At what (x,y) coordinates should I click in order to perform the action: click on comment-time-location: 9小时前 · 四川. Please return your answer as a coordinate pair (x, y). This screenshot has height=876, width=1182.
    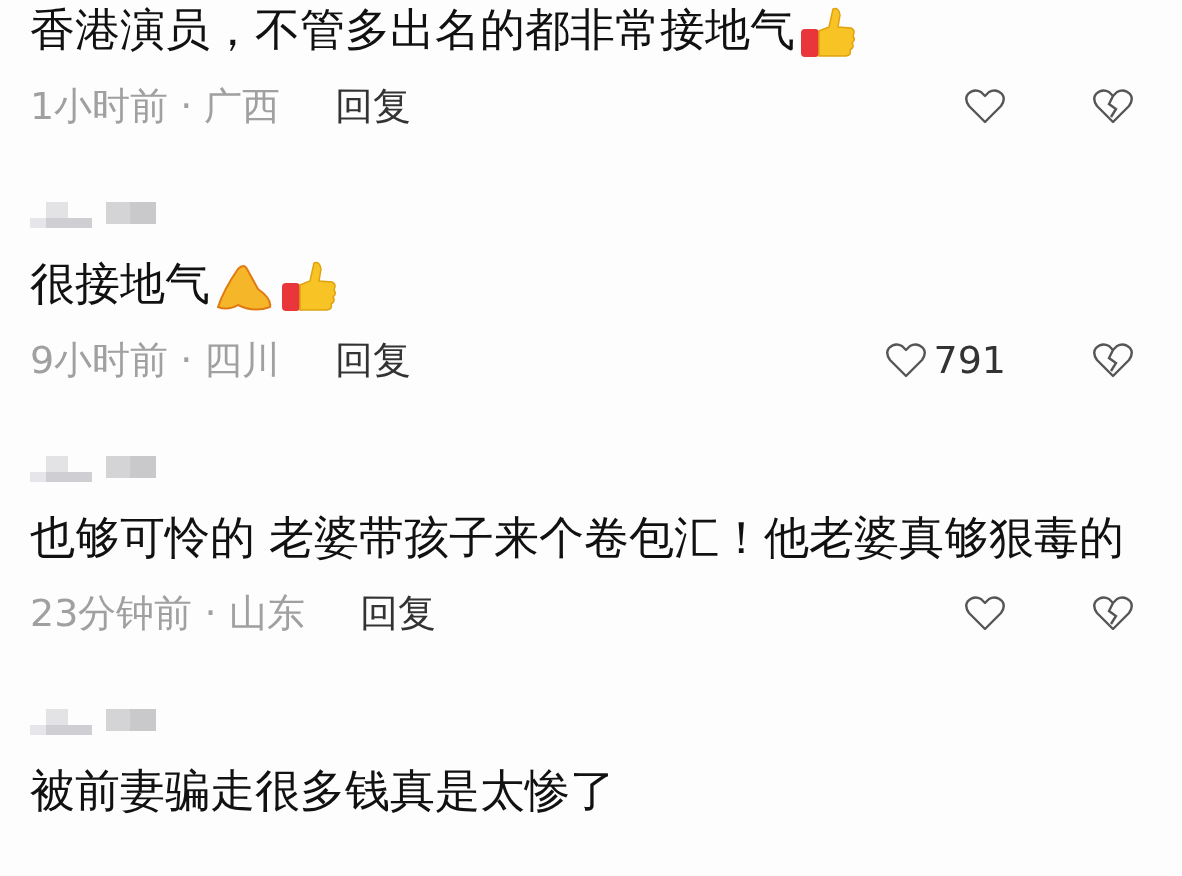
    Looking at the image, I should click on (155, 360).